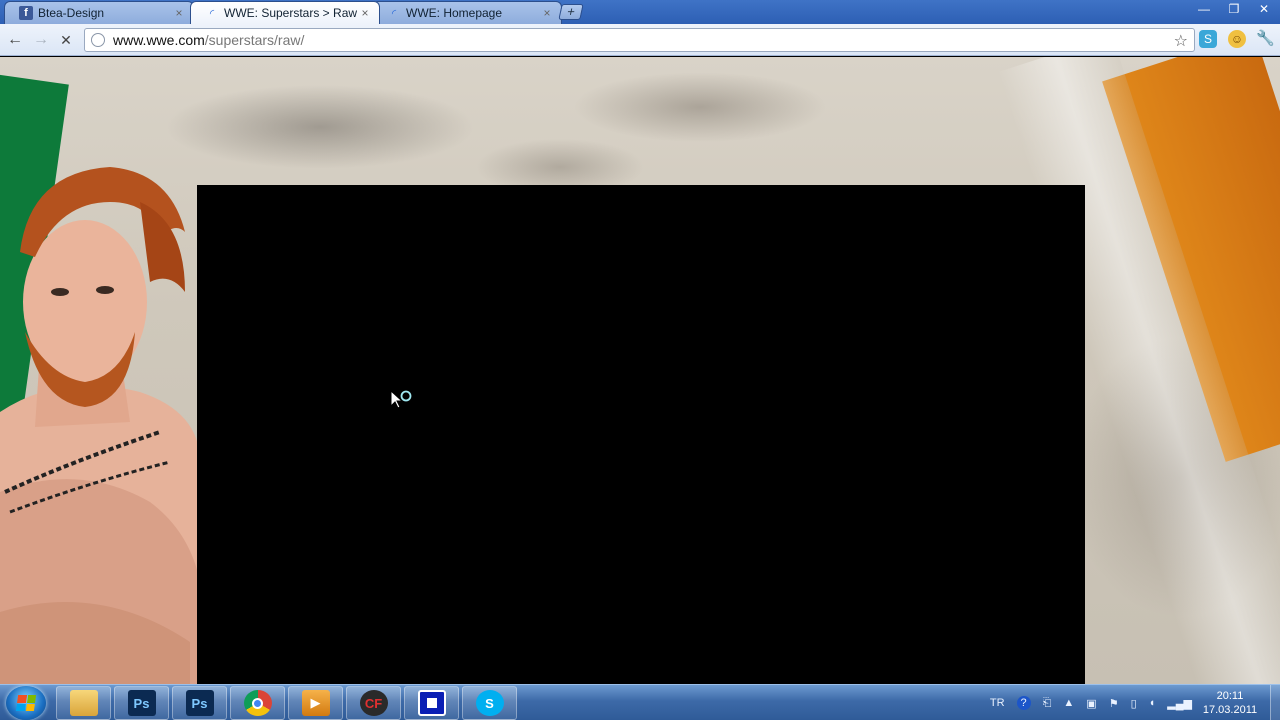  What do you see at coordinates (254, 40) in the screenshot?
I see `url-path: /superstars/raw/` at bounding box center [254, 40].